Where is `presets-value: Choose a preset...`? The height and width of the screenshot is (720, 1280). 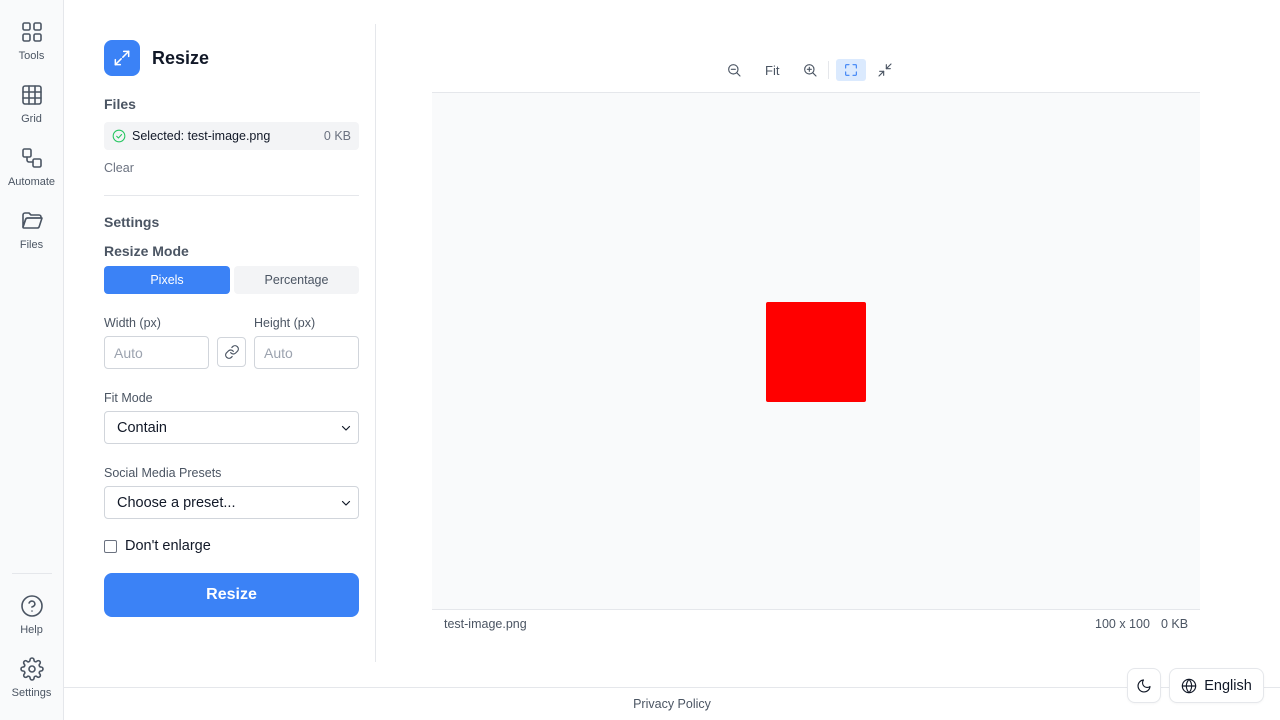
presets-value: Choose a preset... is located at coordinates (176, 502).